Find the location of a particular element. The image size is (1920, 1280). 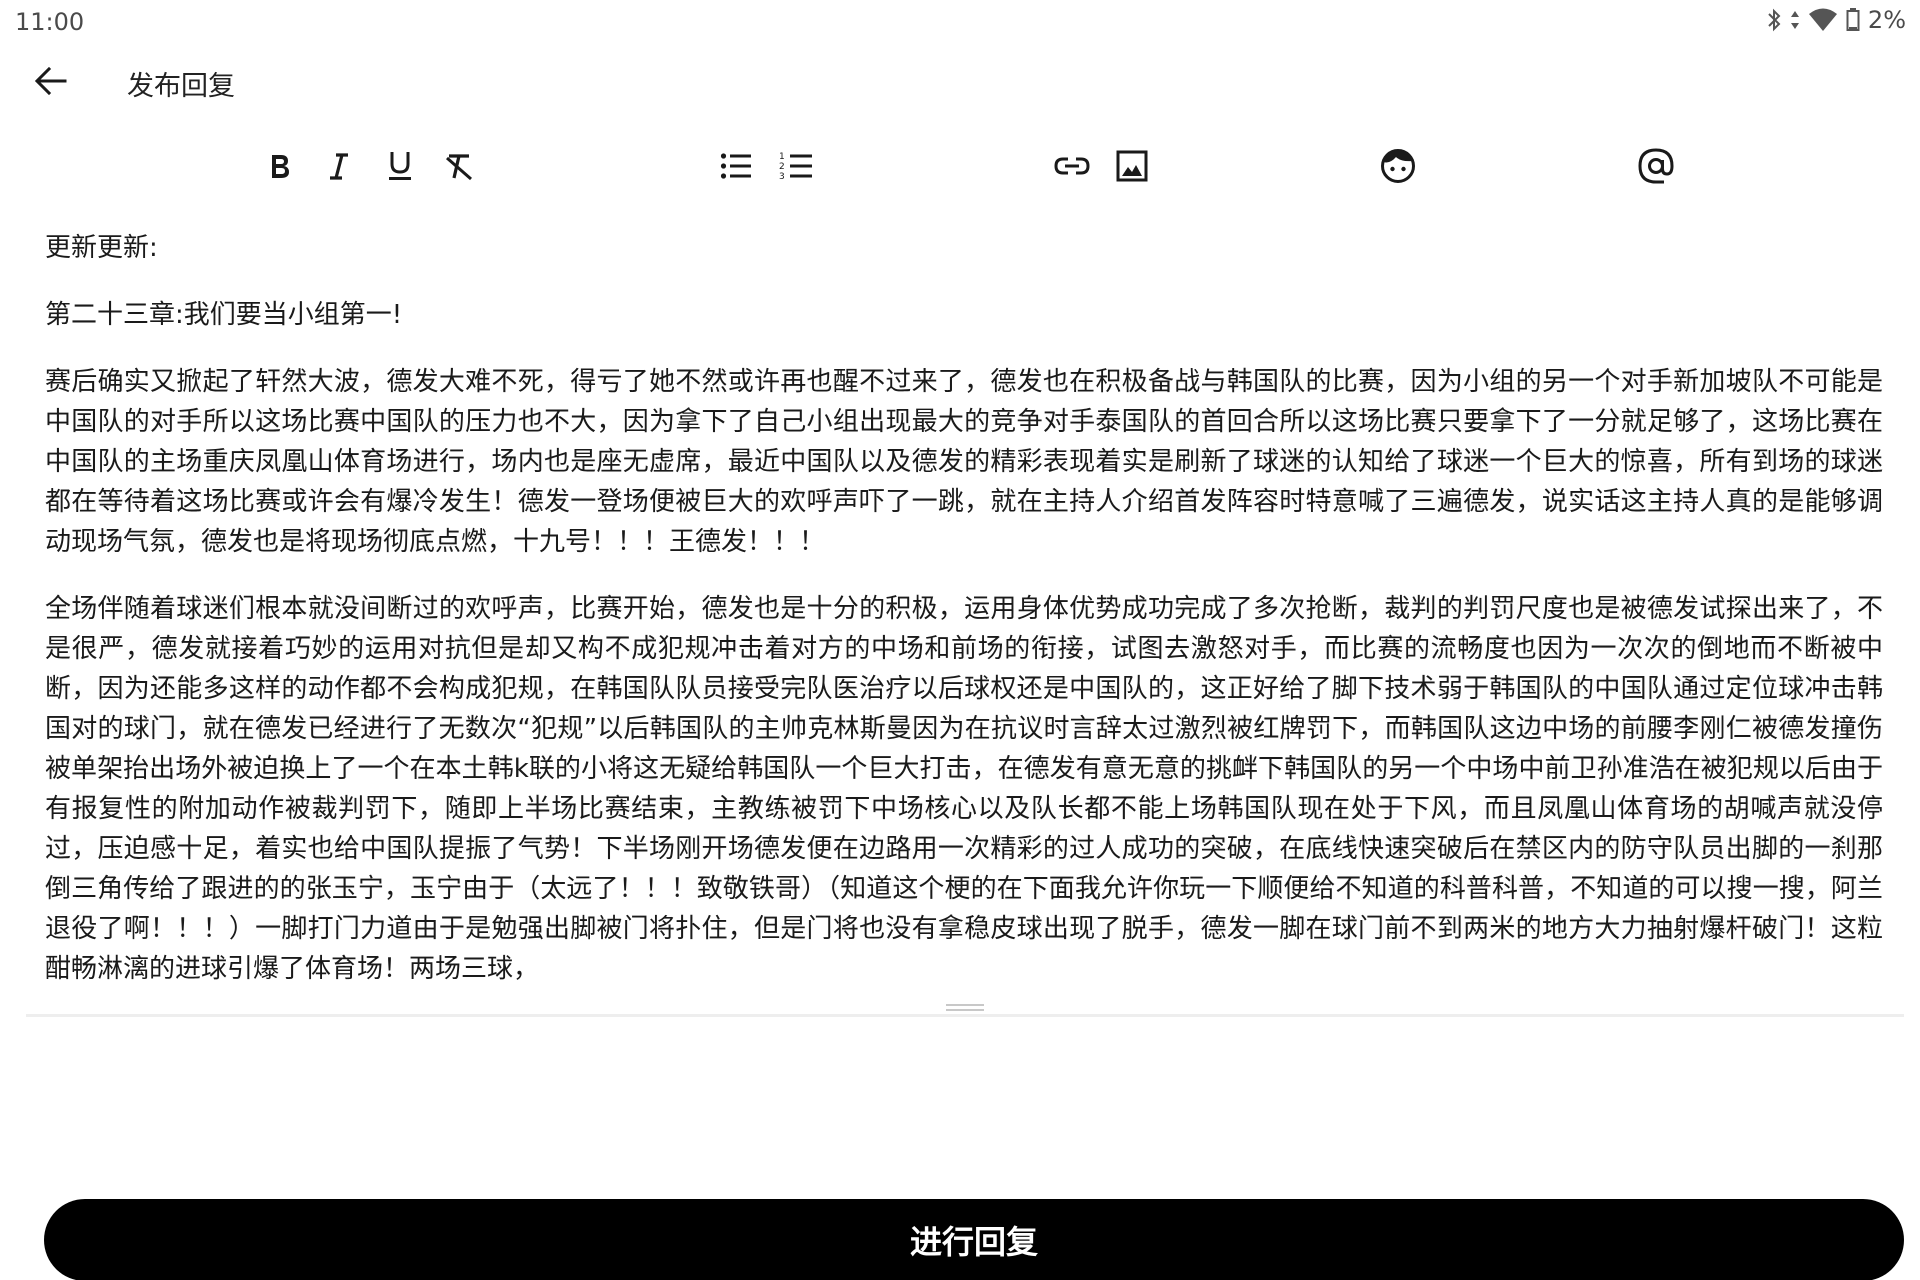

editor-paragraph: 更新更新: is located at coordinates (101, 248).